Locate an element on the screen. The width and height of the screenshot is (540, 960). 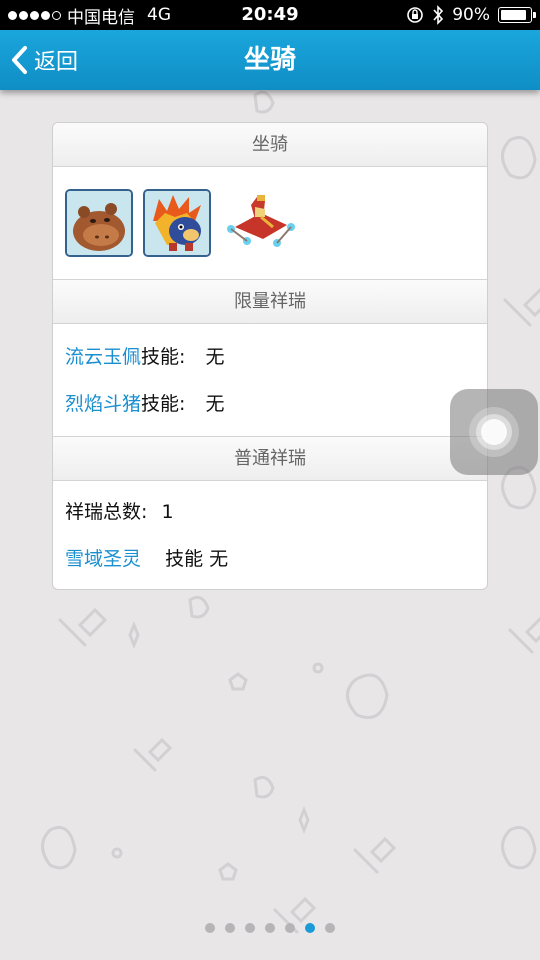
mount-icon-dragon is located at coordinates (177, 223).